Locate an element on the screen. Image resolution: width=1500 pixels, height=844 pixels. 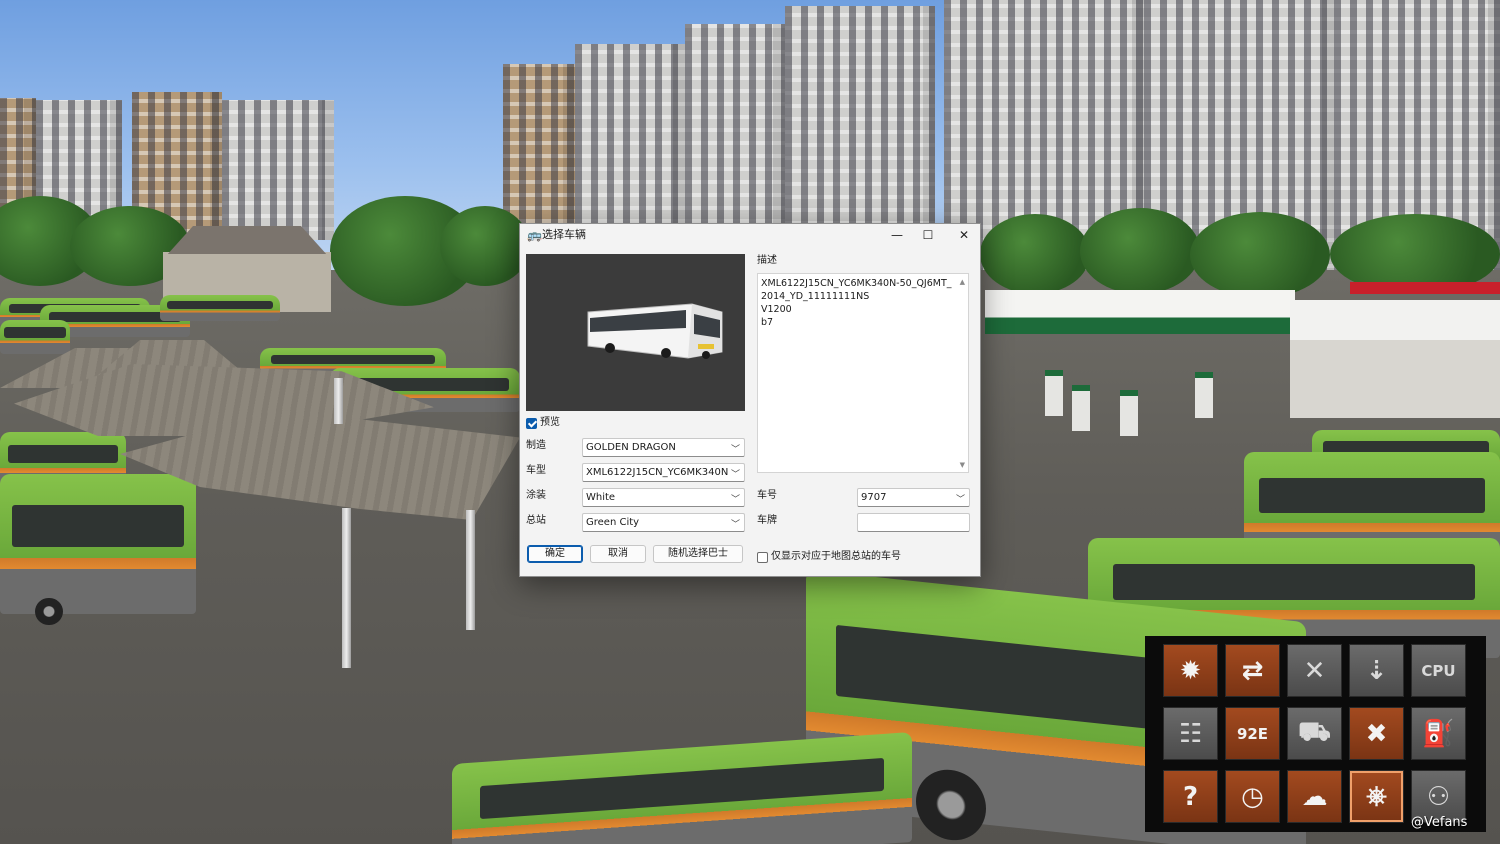
manufacturer-select: GOLDEN DRAGON ﹀ is located at coordinates (663, 447).